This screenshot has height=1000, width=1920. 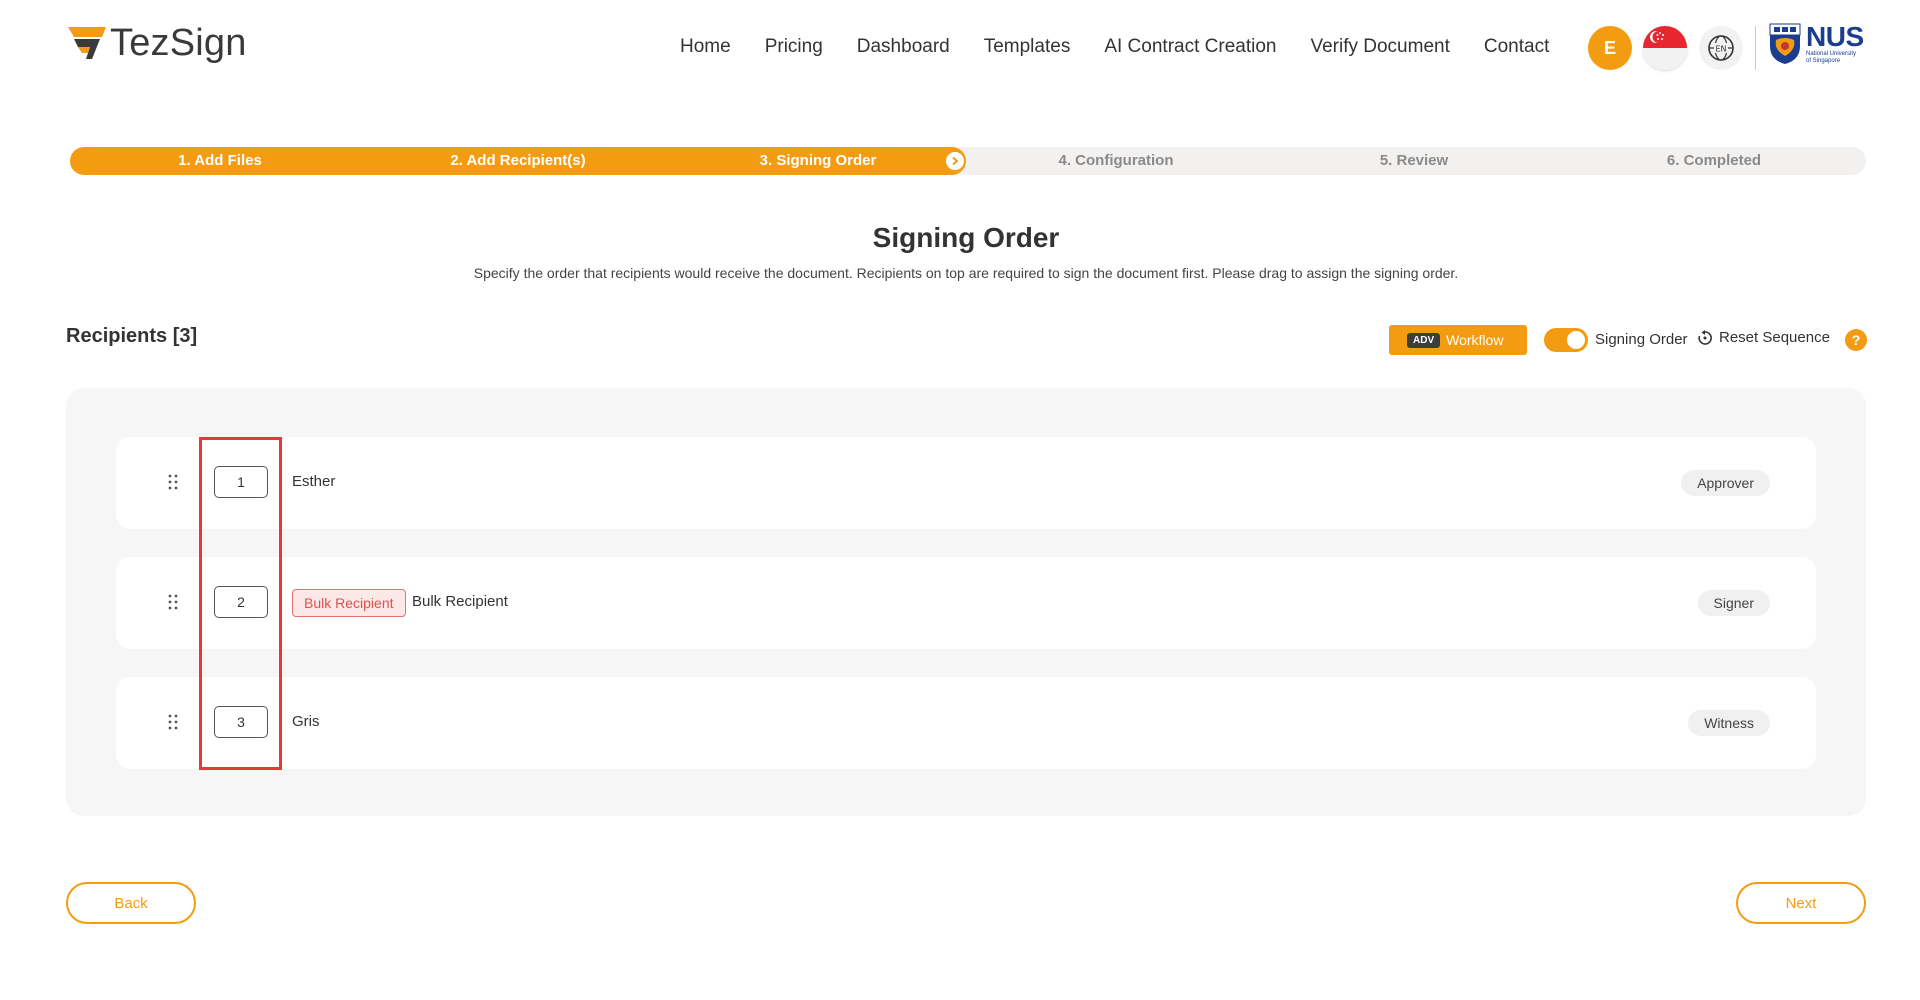 I want to click on singapore-flag-icon, so click(x=1665, y=48).